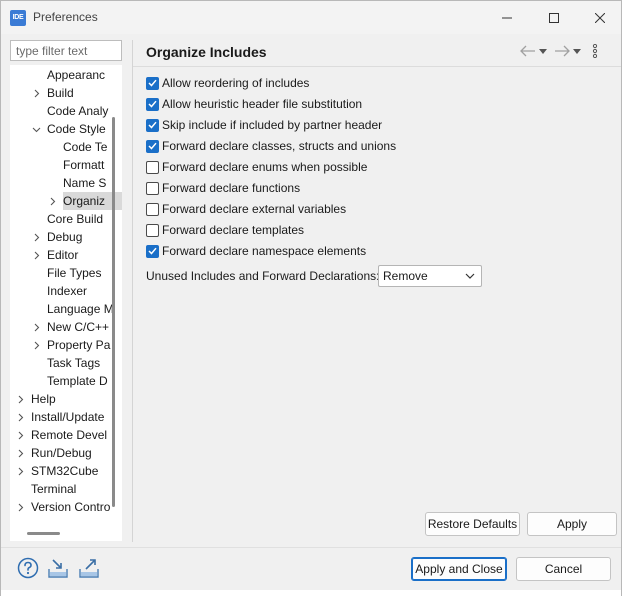 This screenshot has height=596, width=622. I want to click on tree-item: Organiz, so click(66, 201).